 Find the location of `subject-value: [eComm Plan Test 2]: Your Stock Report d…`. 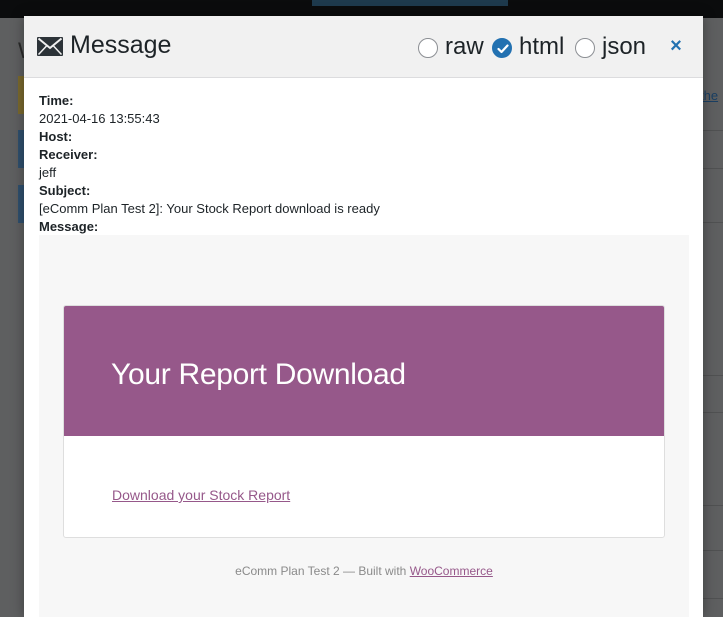

subject-value: [eComm Plan Test 2]: Your Stock Report d… is located at coordinates (209, 208).